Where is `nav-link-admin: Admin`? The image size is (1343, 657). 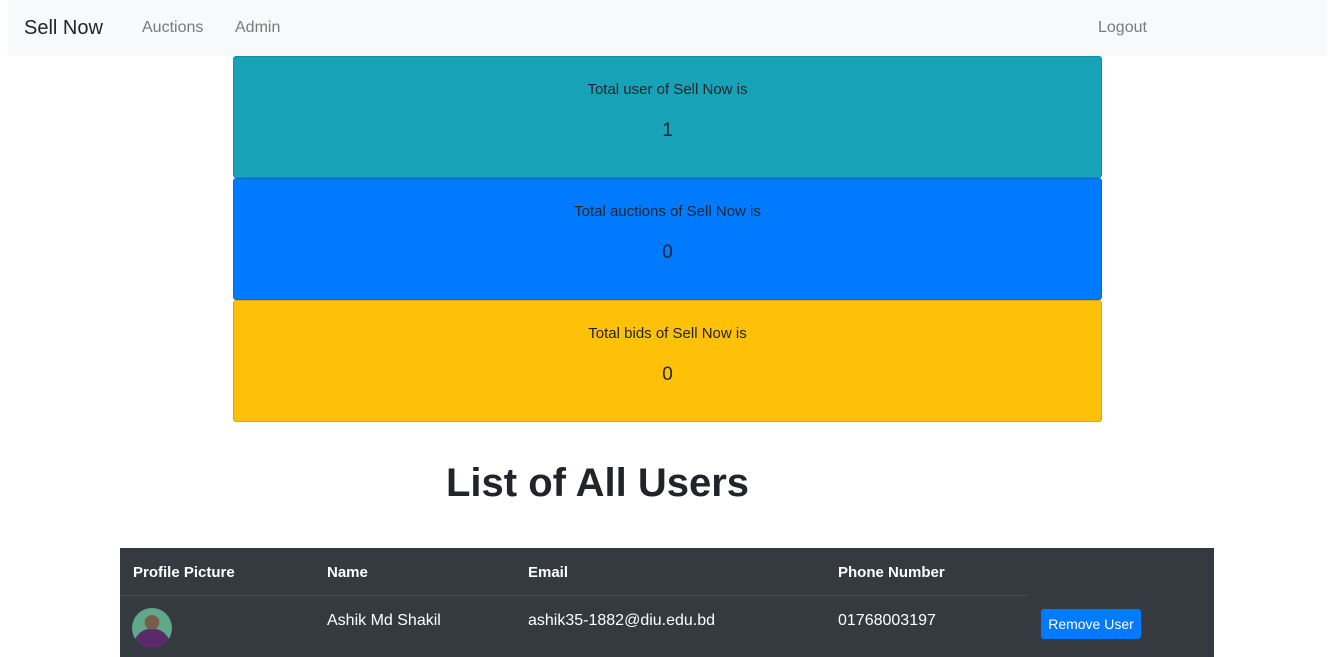
nav-link-admin: Admin is located at coordinates (257, 28).